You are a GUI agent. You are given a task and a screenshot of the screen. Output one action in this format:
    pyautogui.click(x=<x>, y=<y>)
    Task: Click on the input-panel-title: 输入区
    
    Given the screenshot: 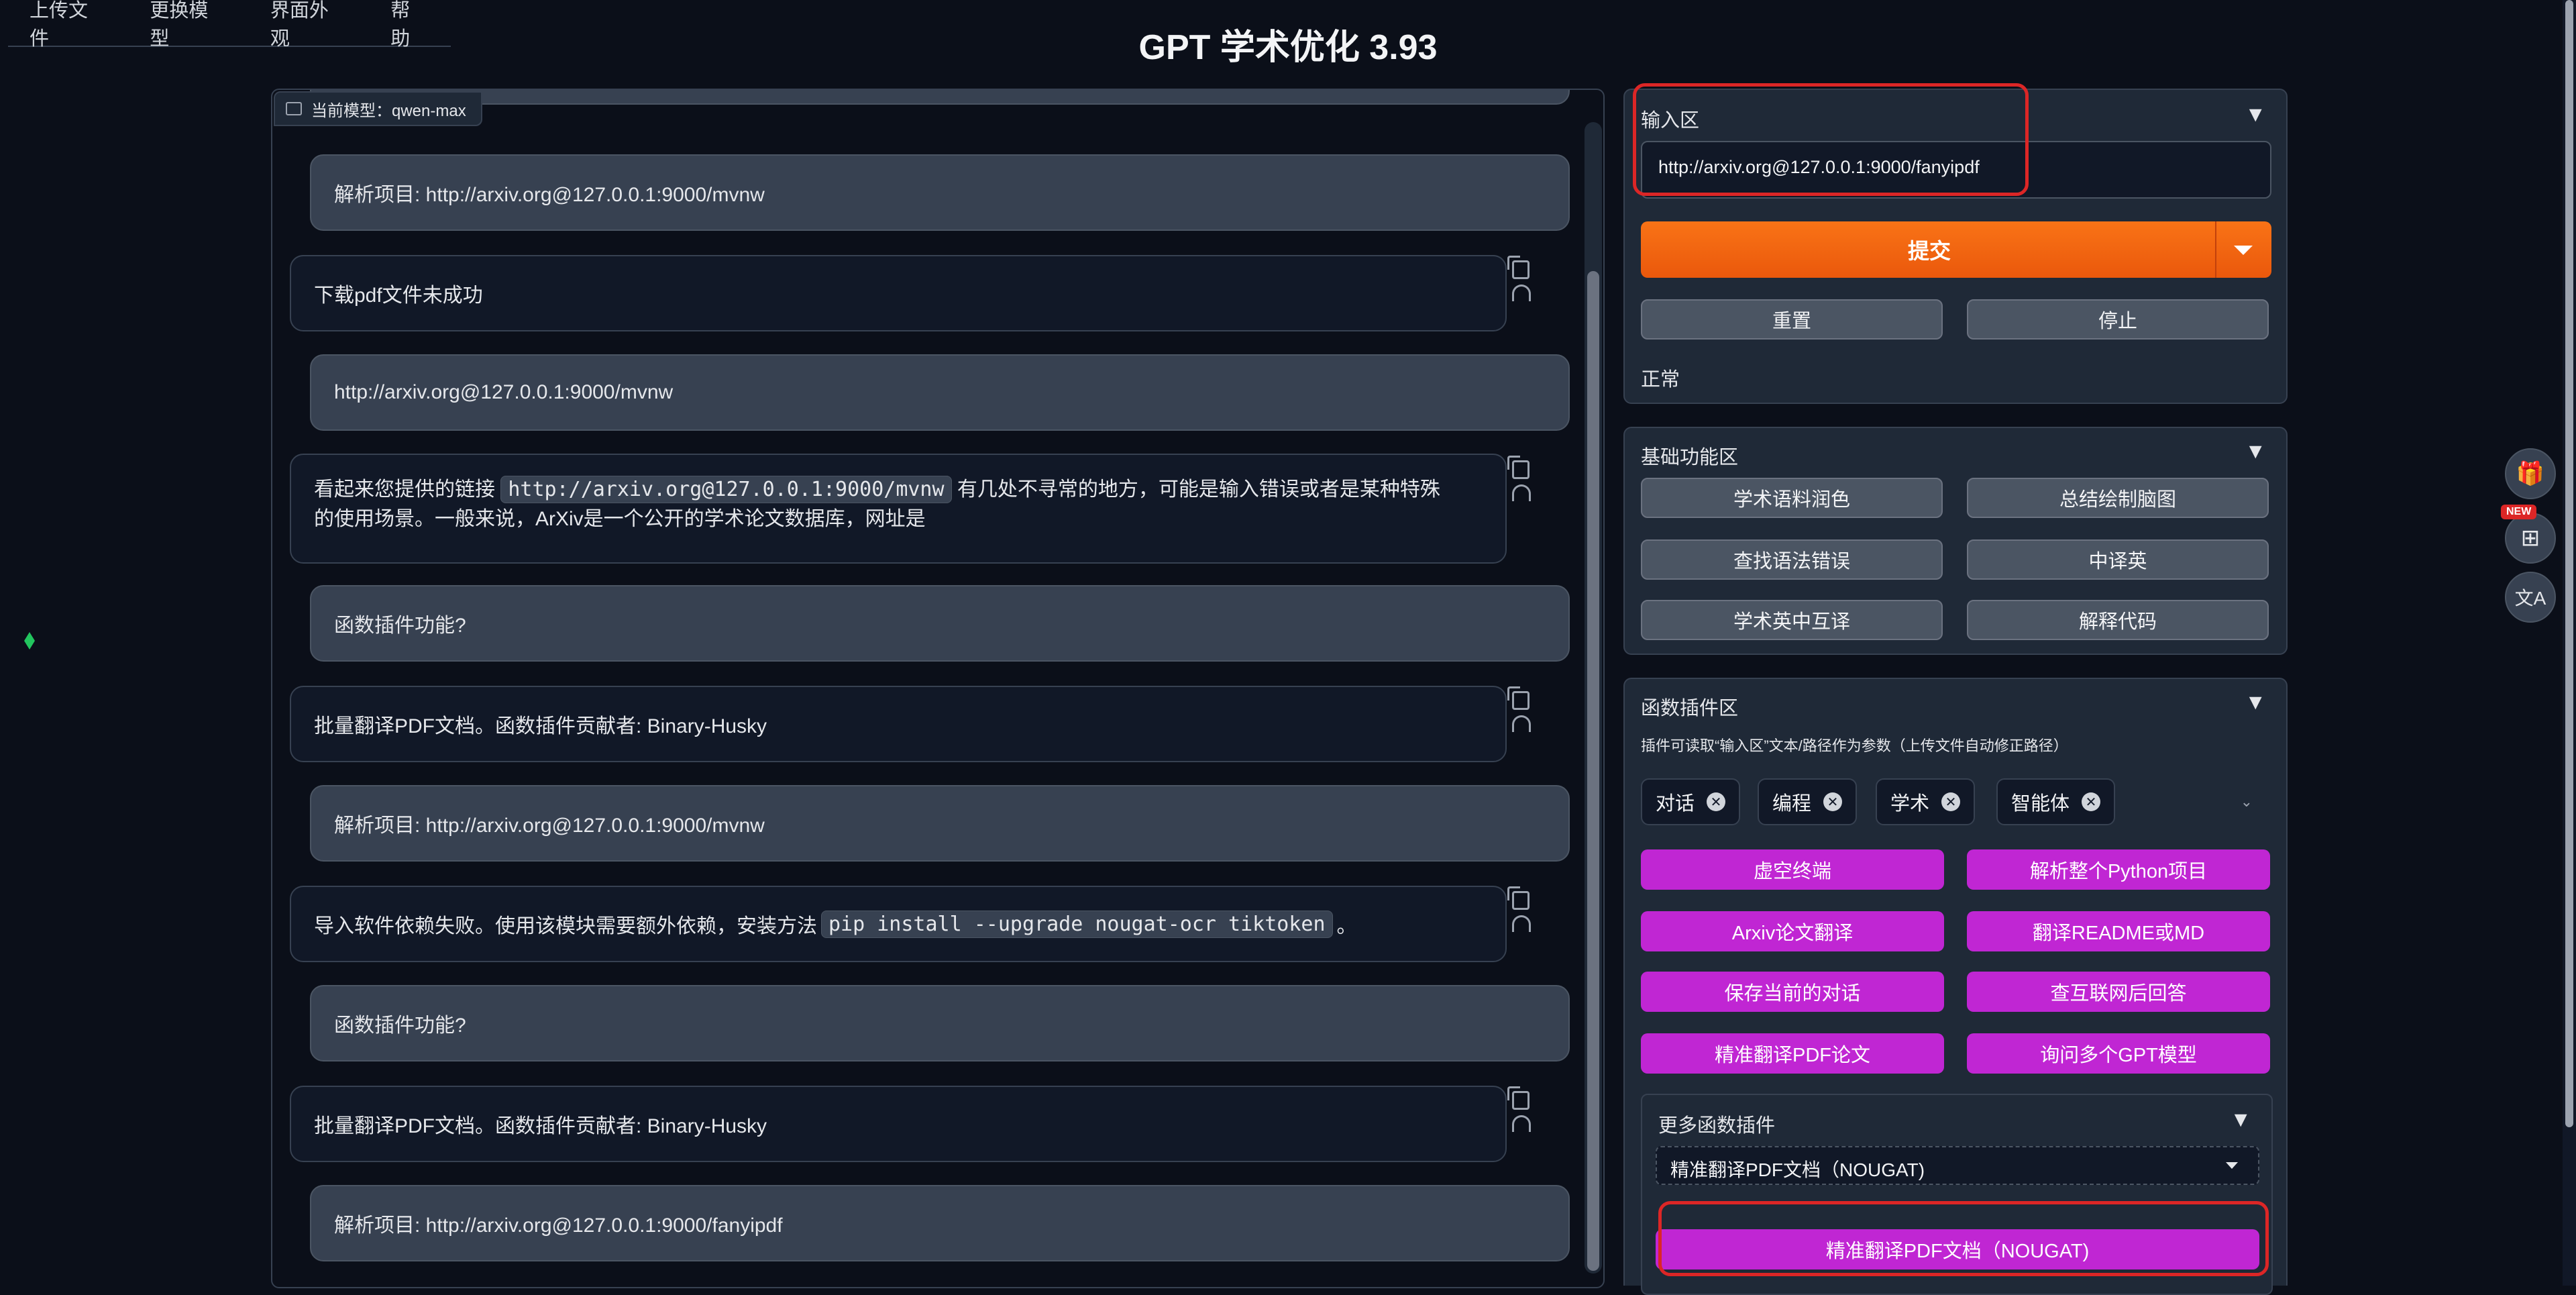 What is the action you would take?
    pyautogui.click(x=1670, y=121)
    